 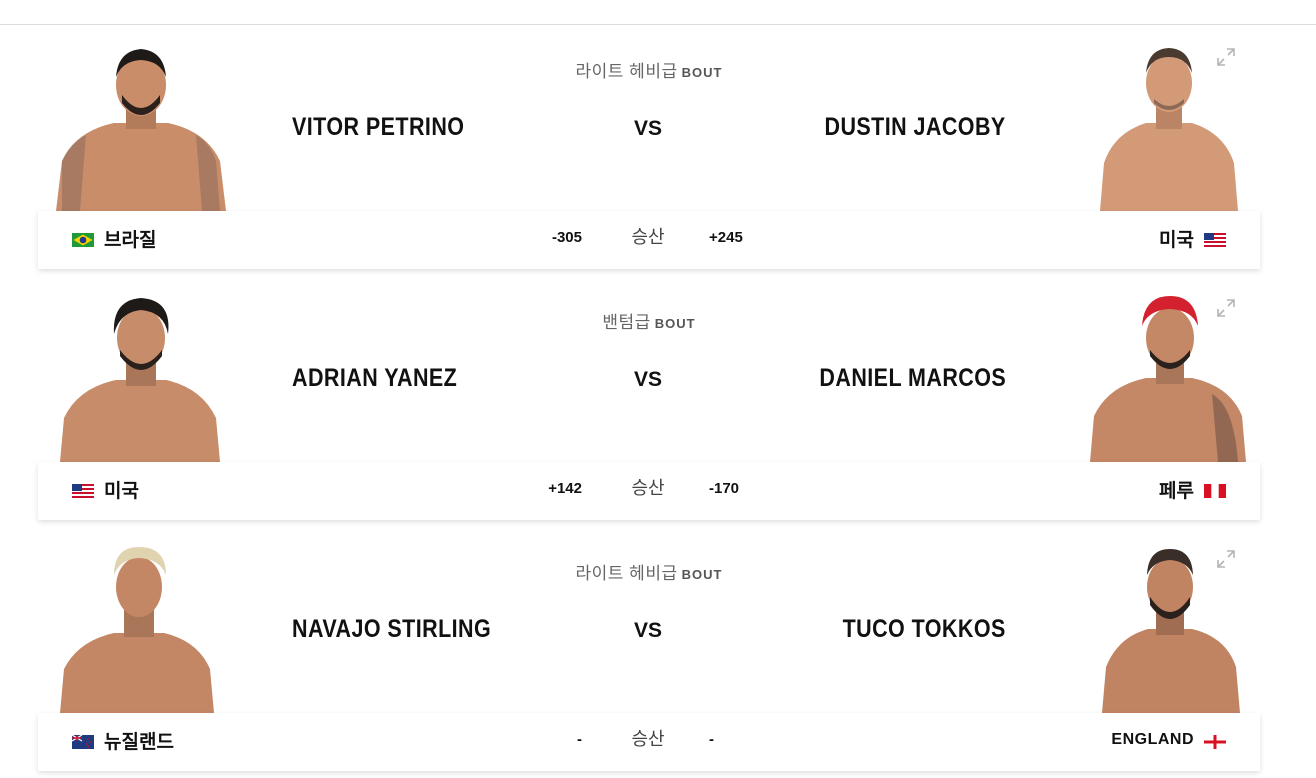 What do you see at coordinates (566, 237) in the screenshot?
I see `red-fighter-odds: -305` at bounding box center [566, 237].